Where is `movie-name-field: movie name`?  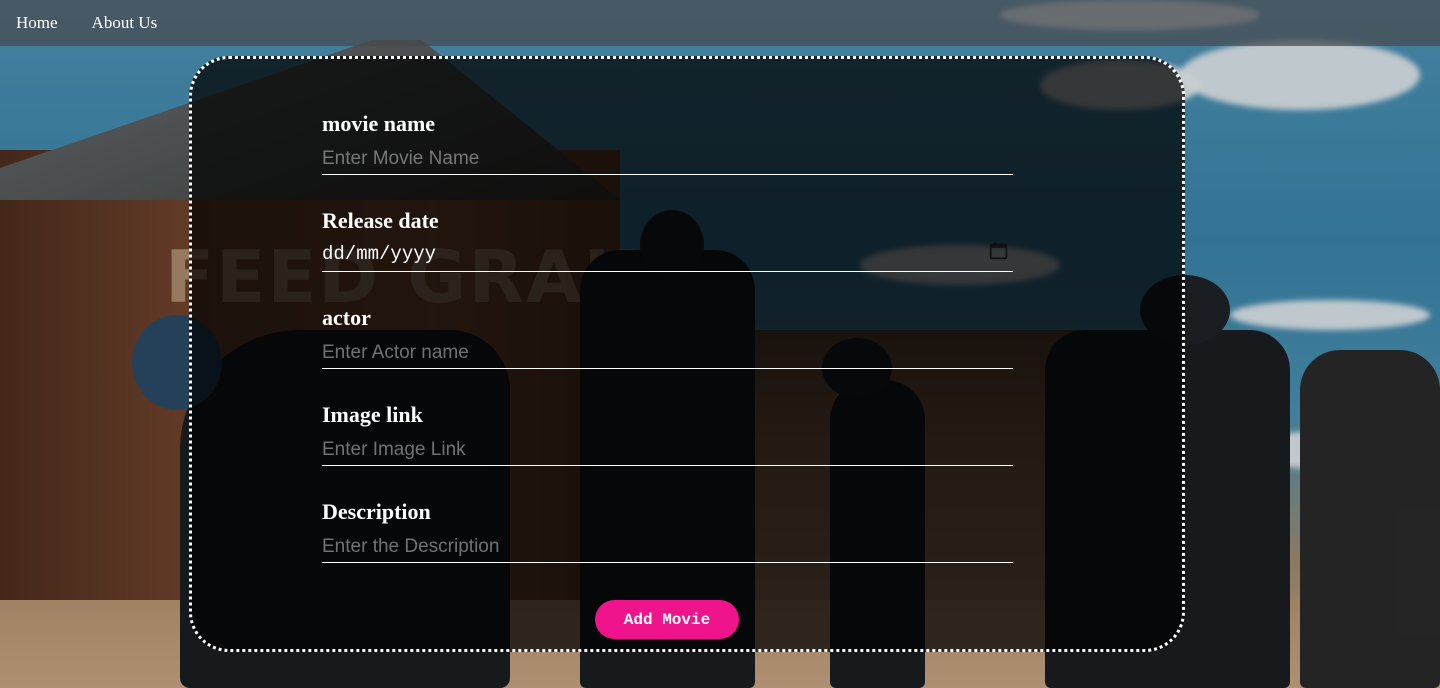
movie-name-field: movie name is located at coordinates (667, 143).